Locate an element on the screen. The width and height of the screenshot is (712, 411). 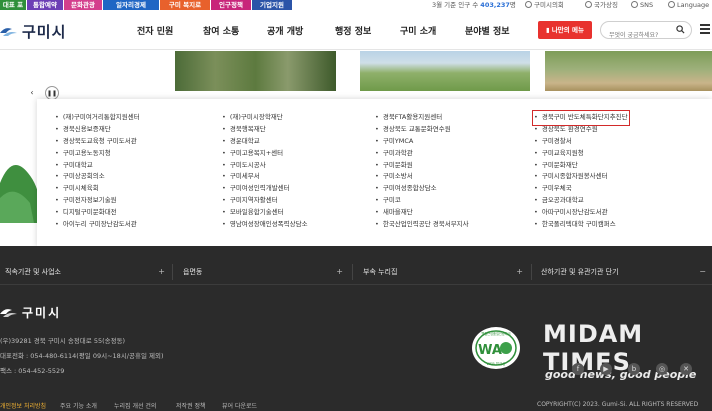
related-site-link: 금오공과대학교 is located at coordinates (581, 201).